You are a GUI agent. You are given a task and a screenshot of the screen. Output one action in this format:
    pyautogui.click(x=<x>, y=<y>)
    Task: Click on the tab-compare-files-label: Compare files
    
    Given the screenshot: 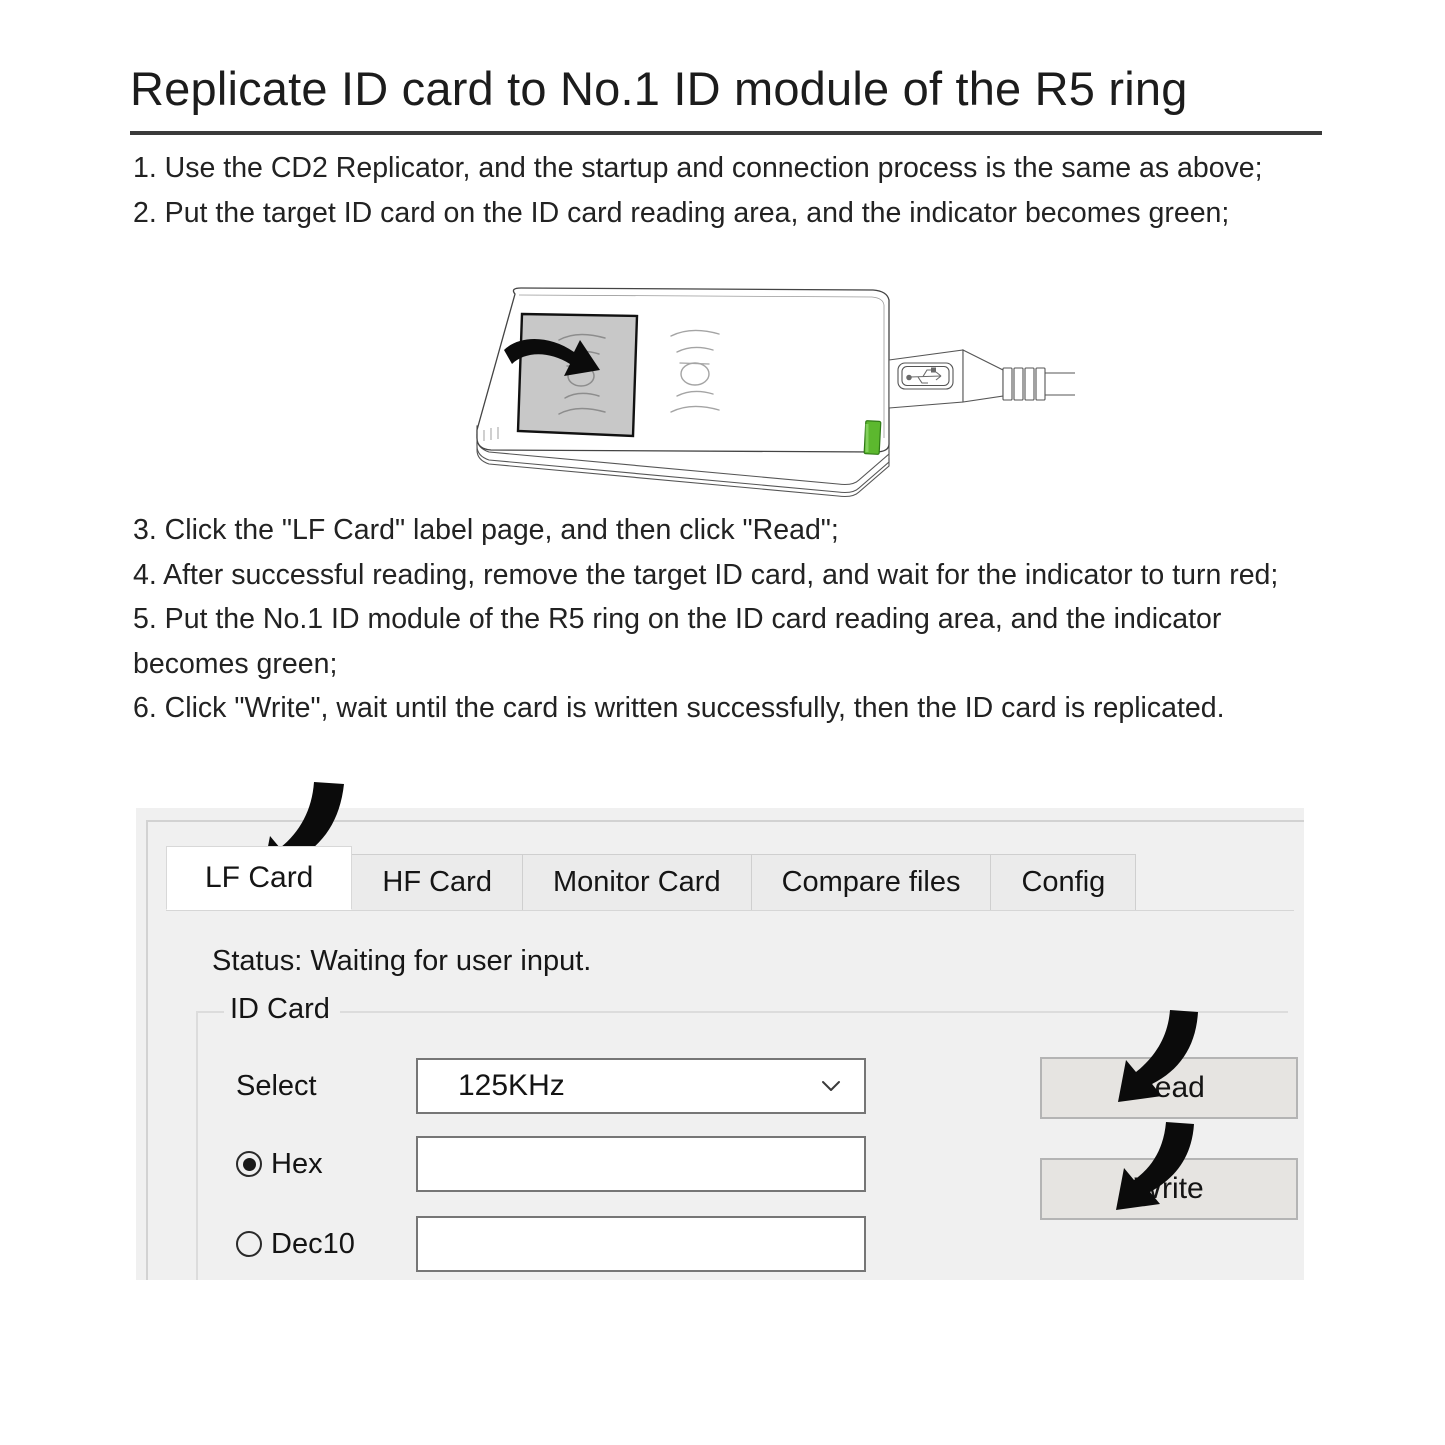 What is the action you would take?
    pyautogui.click(x=871, y=882)
    